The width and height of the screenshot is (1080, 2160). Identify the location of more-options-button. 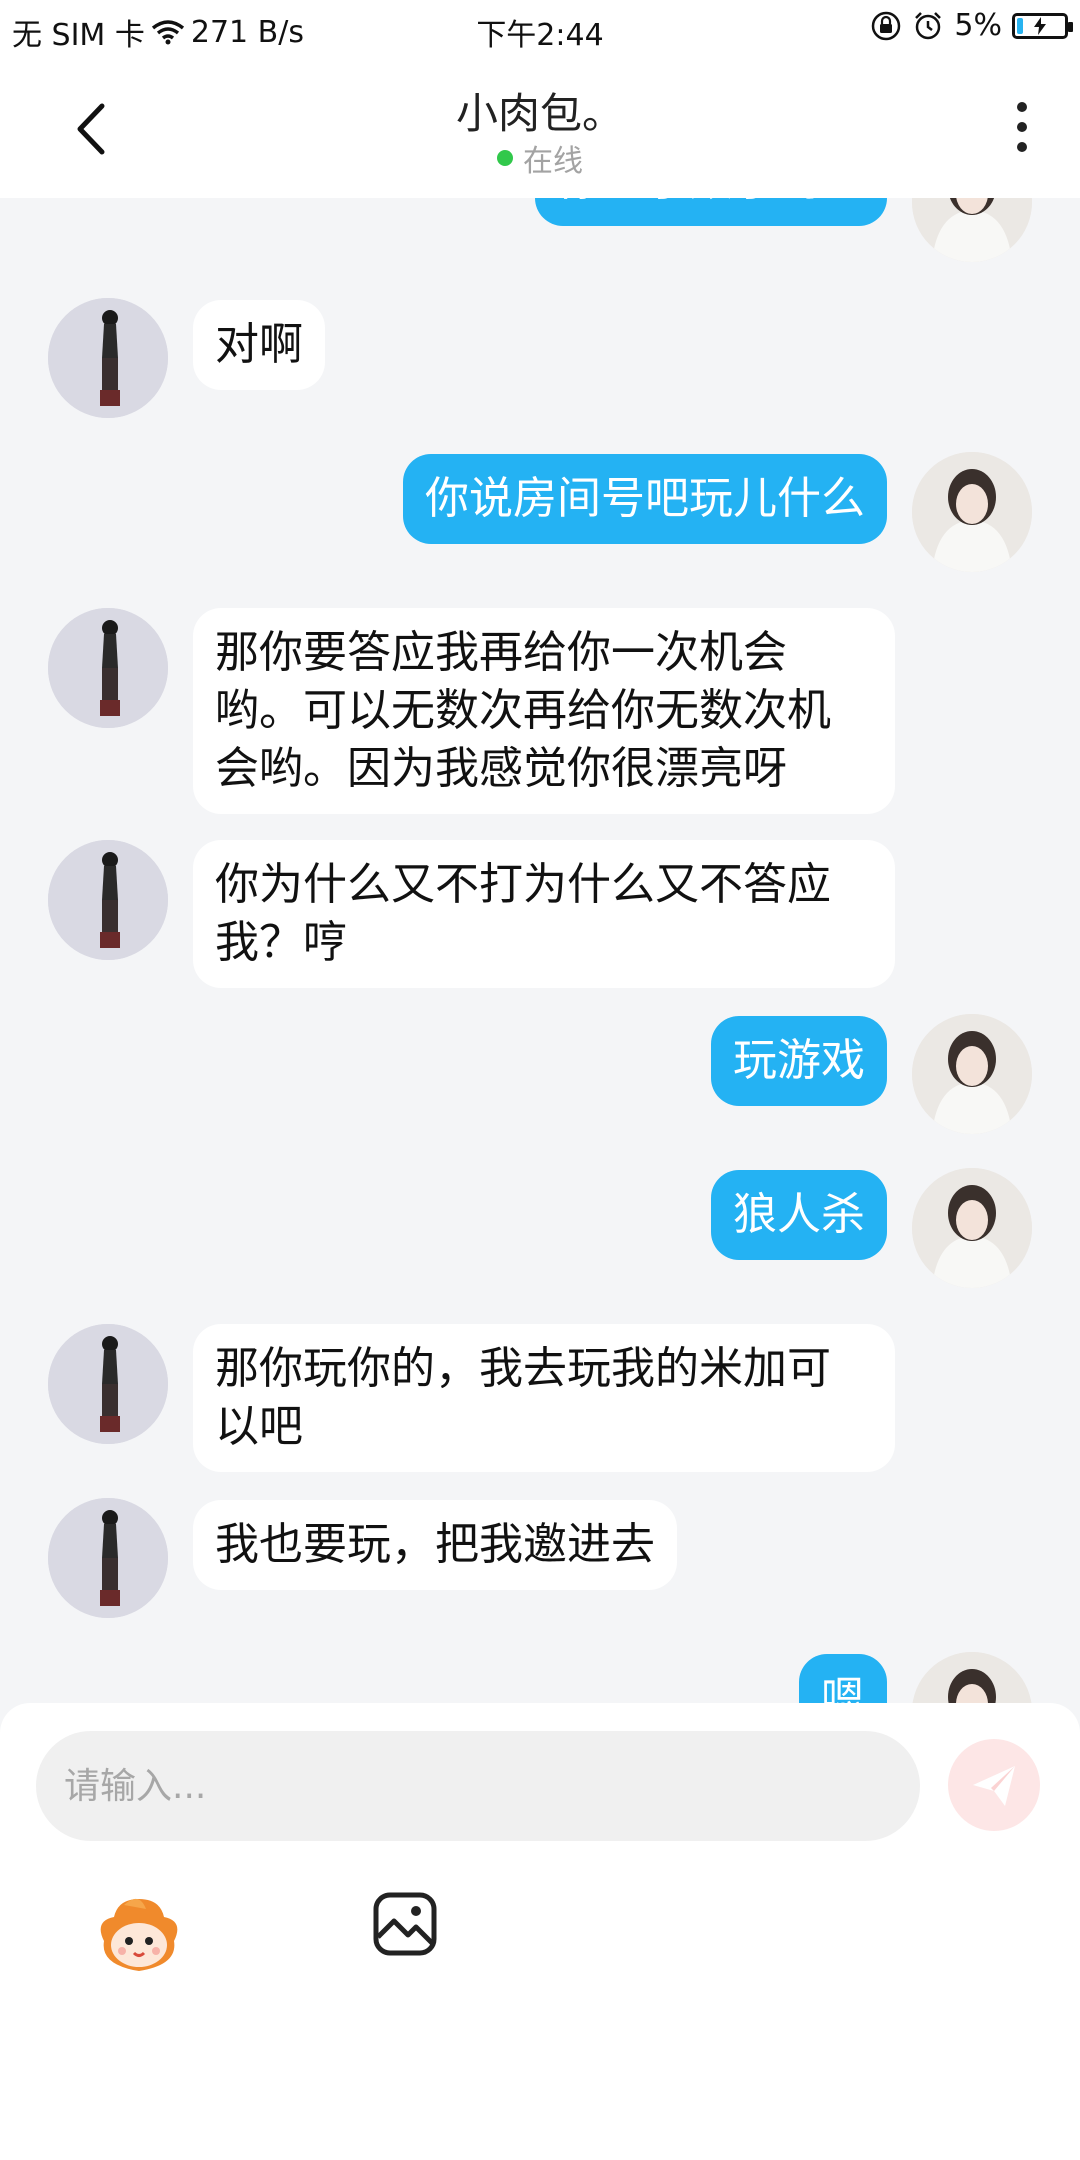
(1022, 127).